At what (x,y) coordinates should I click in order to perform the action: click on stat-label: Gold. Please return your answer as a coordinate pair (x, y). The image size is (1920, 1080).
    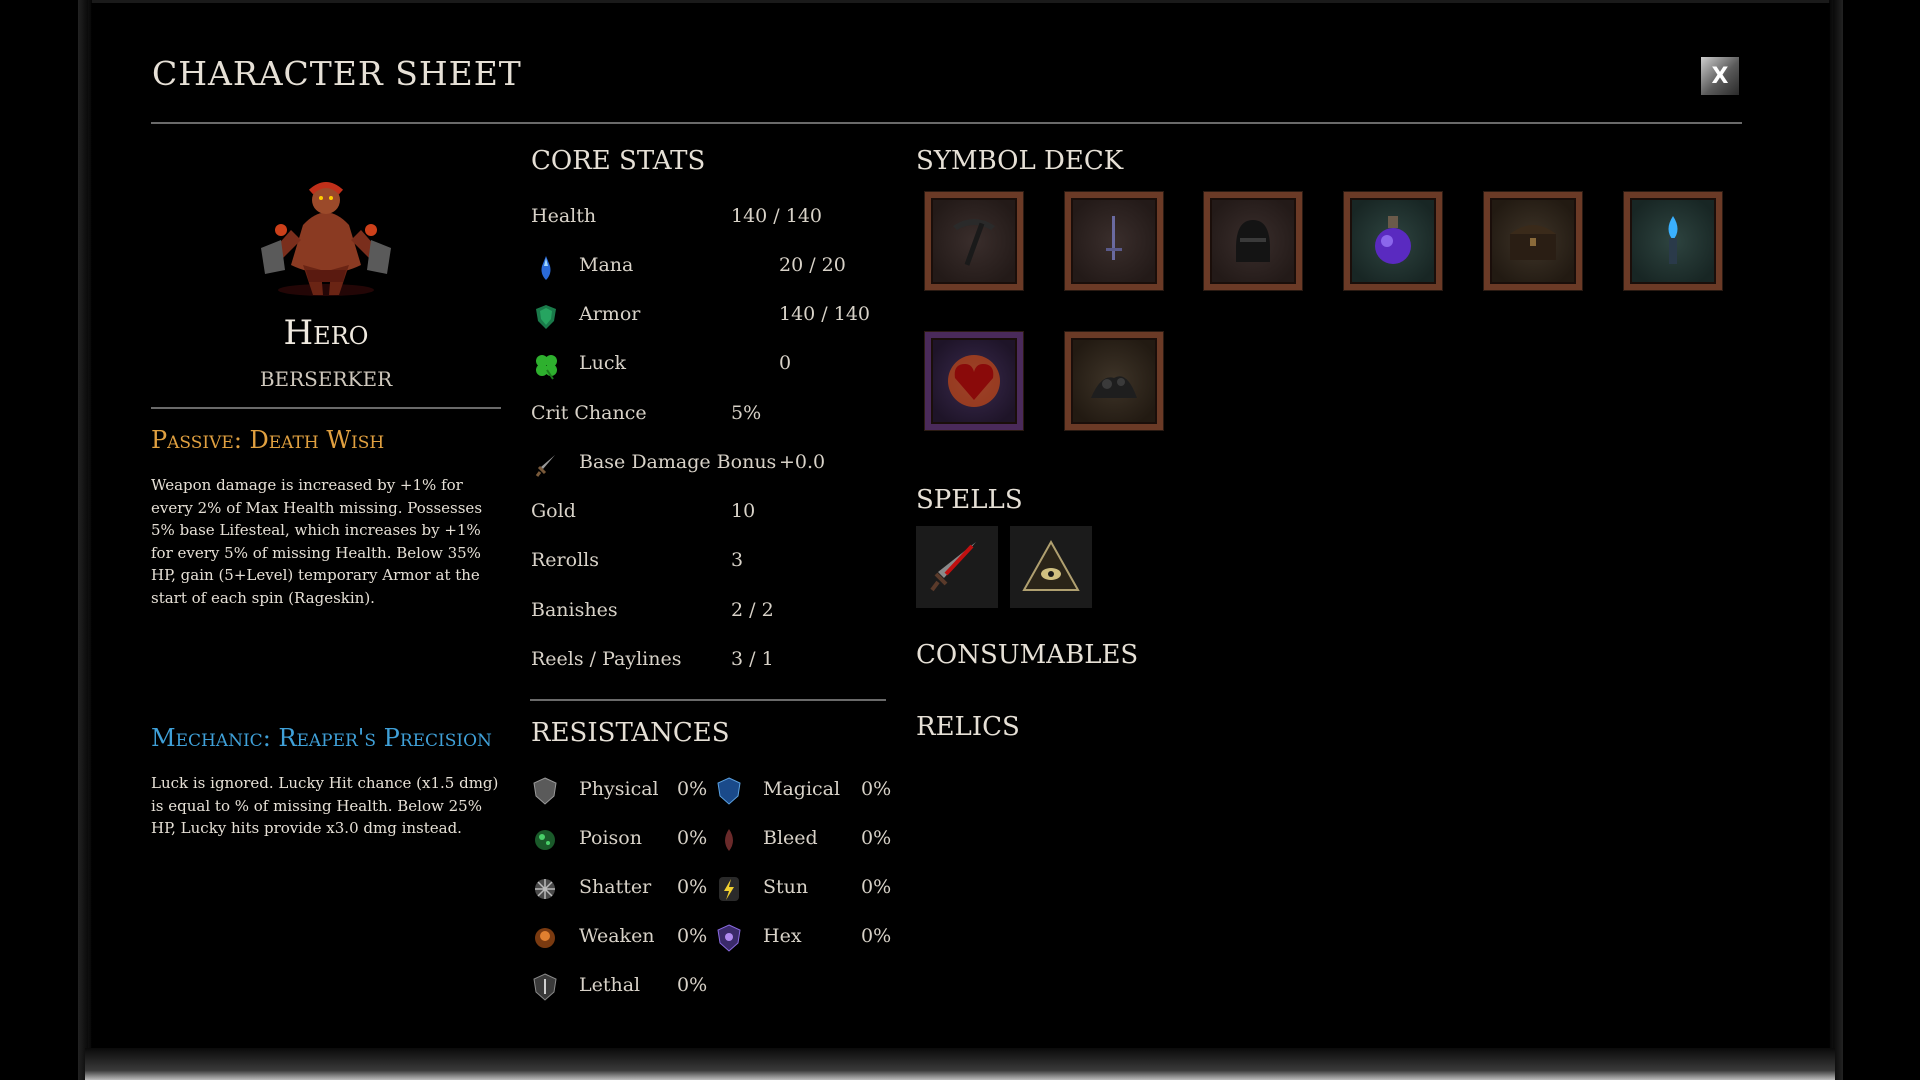
    Looking at the image, I should click on (553, 511).